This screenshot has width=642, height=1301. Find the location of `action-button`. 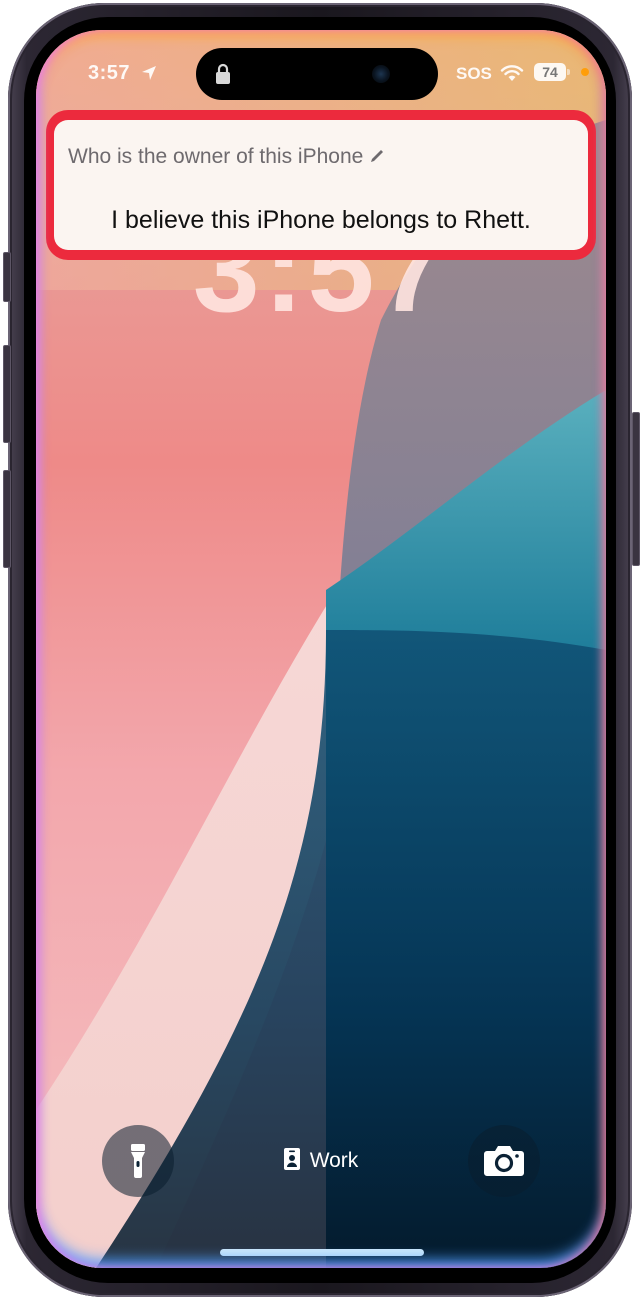

action-button is located at coordinates (7, 277).